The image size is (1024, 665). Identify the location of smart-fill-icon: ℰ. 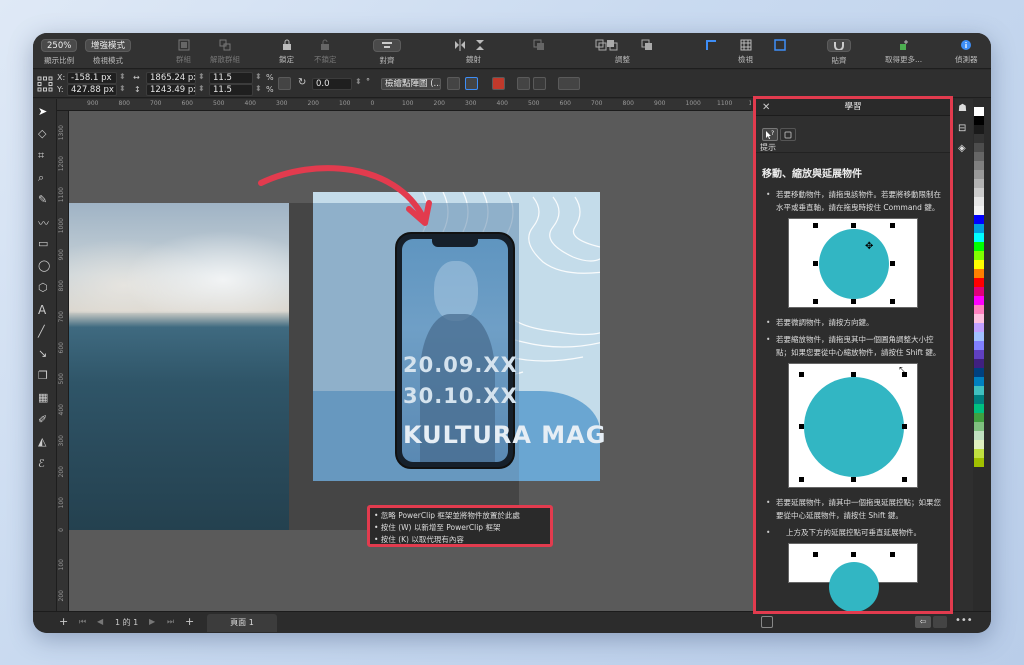
(44, 463).